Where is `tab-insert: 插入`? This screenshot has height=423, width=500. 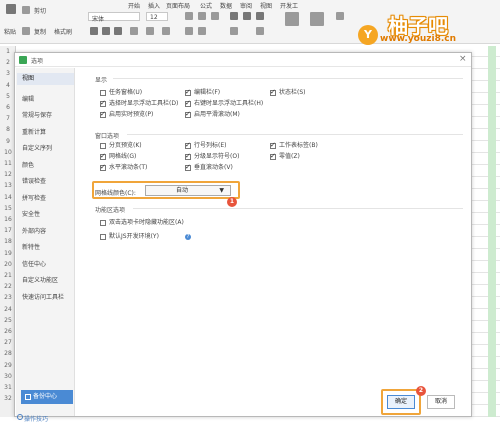 tab-insert: 插入 is located at coordinates (154, 5).